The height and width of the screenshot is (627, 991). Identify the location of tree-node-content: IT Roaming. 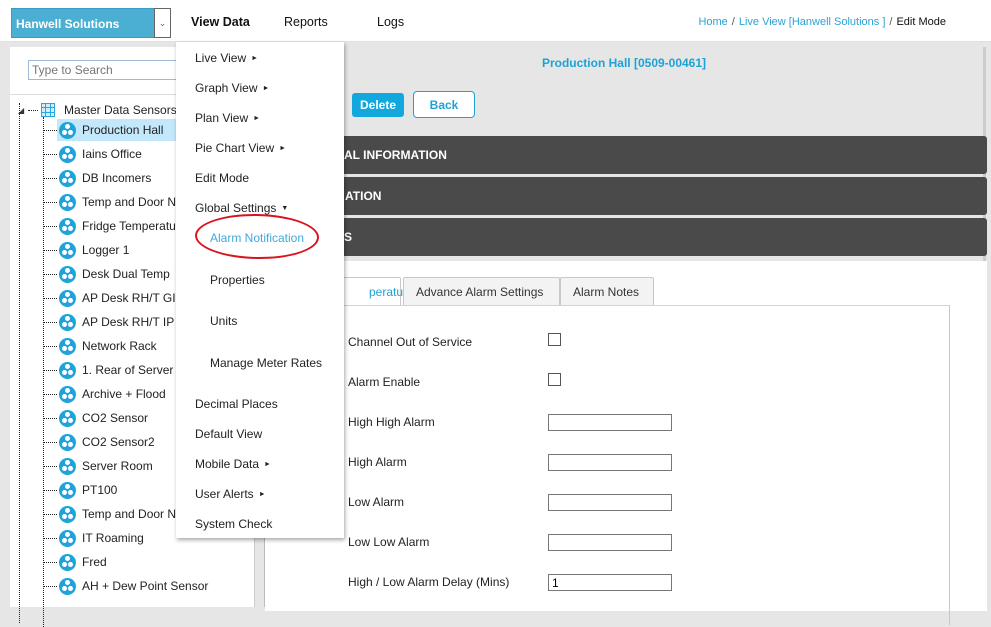
(102, 538).